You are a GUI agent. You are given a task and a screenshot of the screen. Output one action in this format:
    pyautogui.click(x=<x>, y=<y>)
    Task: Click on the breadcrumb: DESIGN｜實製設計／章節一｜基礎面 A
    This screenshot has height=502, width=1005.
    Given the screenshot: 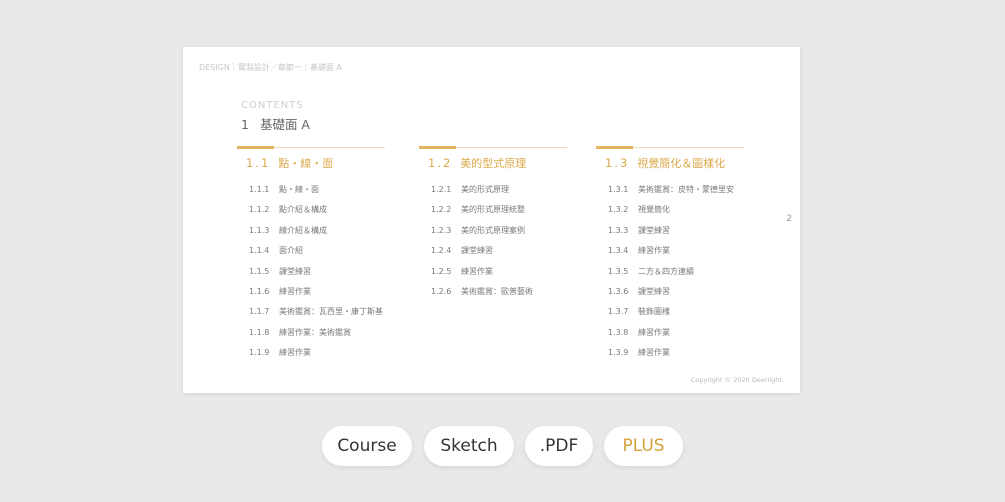 What is the action you would take?
    pyautogui.click(x=270, y=67)
    